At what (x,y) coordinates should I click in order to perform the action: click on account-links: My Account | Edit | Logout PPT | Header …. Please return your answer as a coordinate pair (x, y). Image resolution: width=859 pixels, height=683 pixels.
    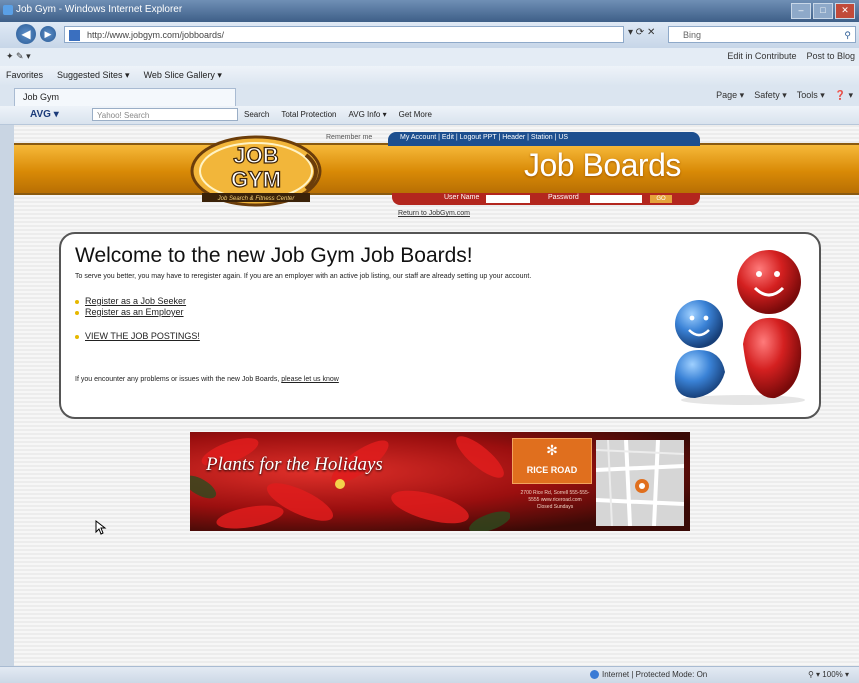
    Looking at the image, I should click on (484, 137).